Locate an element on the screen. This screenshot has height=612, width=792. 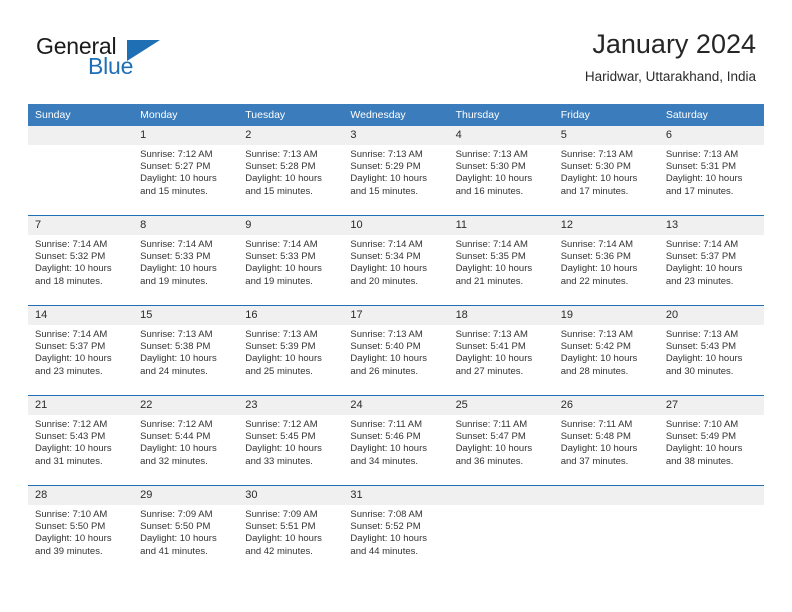
day-cell-inner is located at coordinates (501, 530).